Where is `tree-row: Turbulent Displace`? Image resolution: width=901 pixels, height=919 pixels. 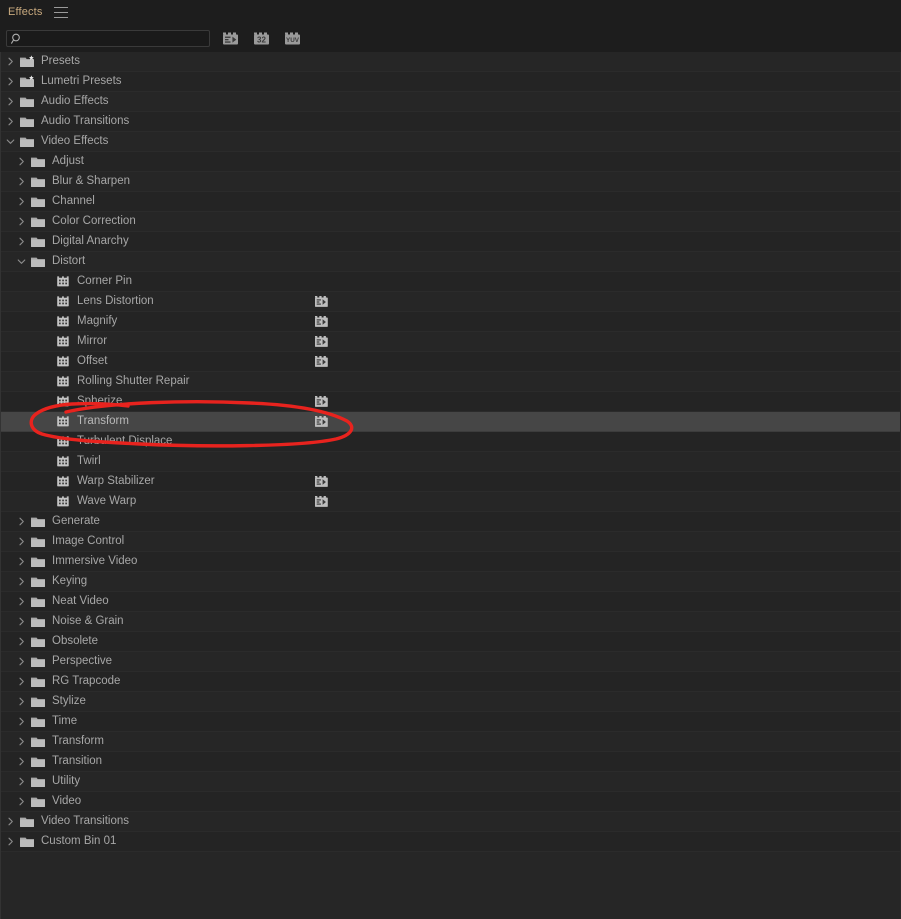 tree-row: Turbulent Displace is located at coordinates (450, 442).